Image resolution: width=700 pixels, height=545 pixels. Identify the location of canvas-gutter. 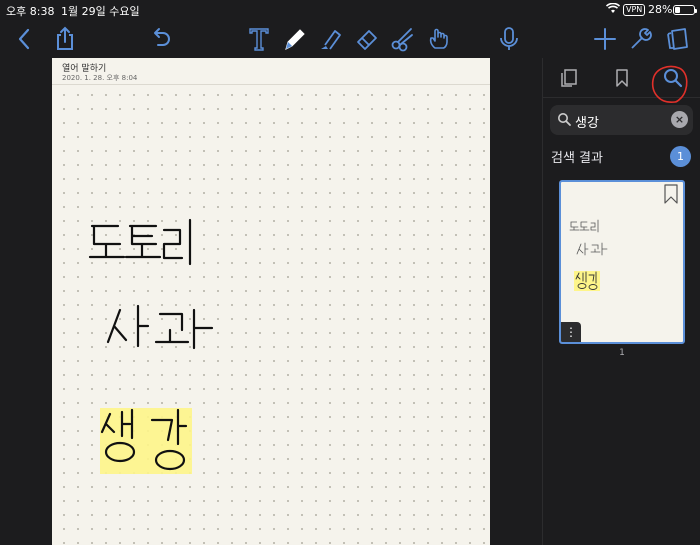
(516, 301).